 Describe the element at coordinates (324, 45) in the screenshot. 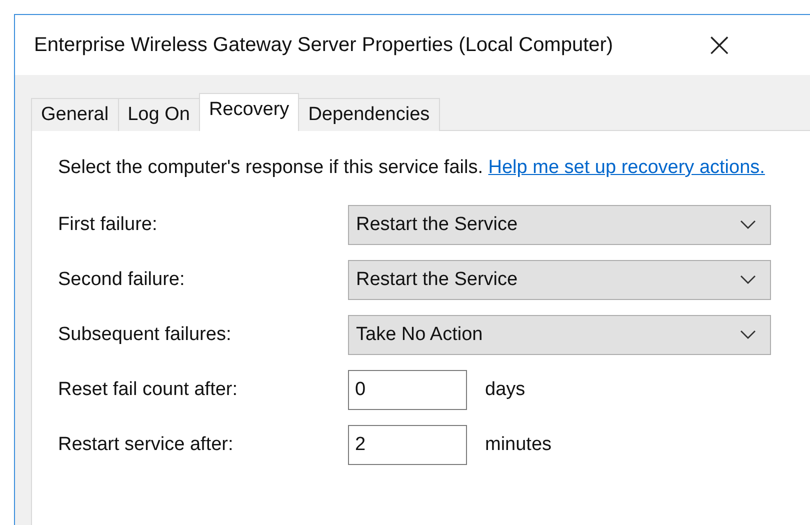

I see `window-title: Enterprise Wireless Gateway Server Properties (Local Computer)` at that location.